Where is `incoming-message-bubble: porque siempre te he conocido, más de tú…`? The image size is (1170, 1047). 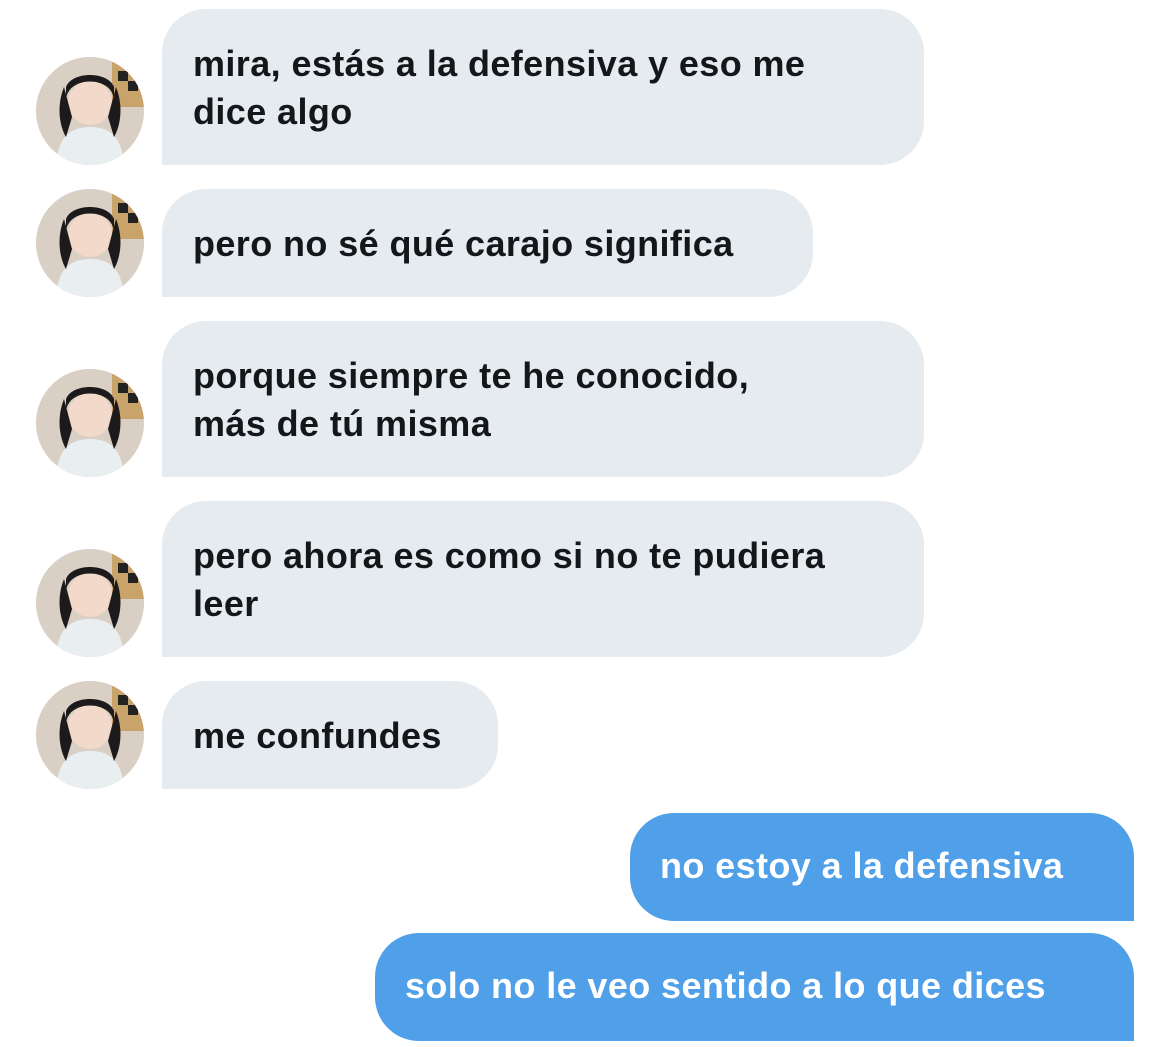
incoming-message-bubble: porque siempre te he conocido, más de tú… is located at coordinates (543, 399).